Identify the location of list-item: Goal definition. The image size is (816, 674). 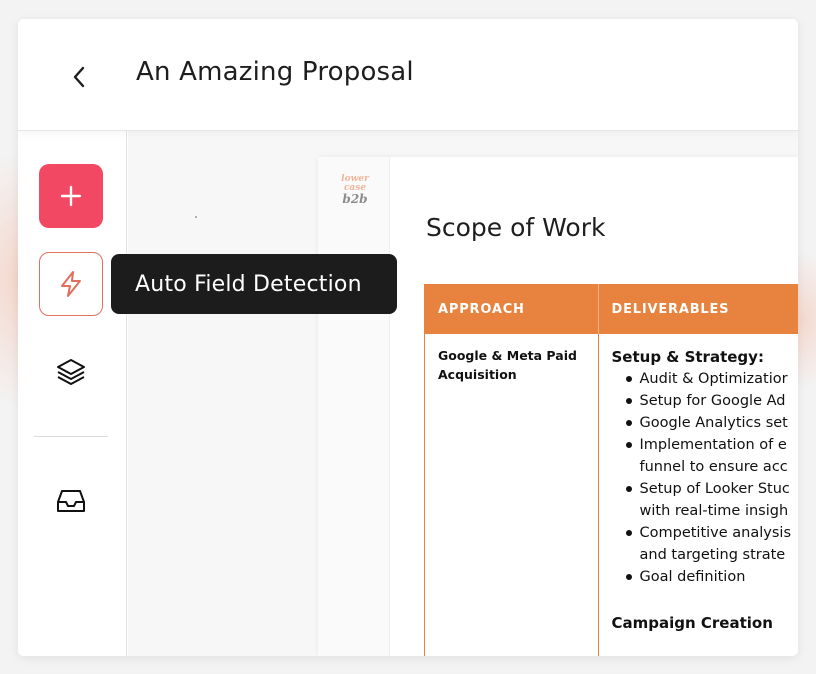
(708, 577).